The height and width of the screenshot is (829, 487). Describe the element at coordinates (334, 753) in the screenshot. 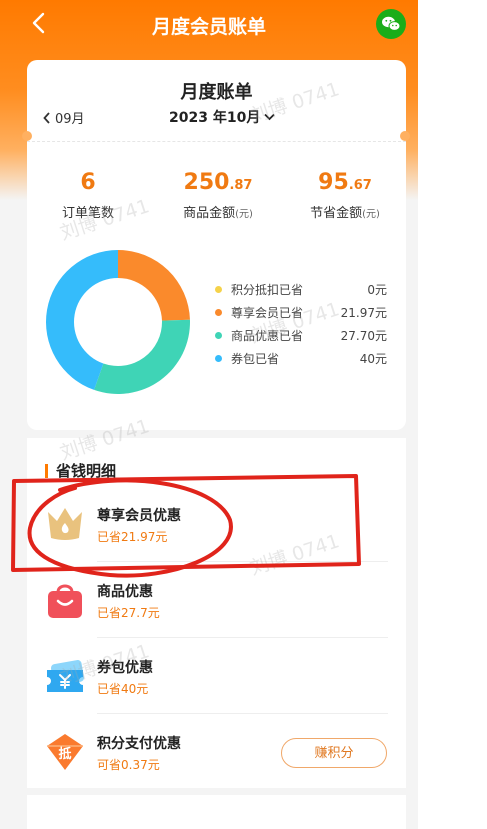

I see `earn-points-button: 赚积分` at that location.